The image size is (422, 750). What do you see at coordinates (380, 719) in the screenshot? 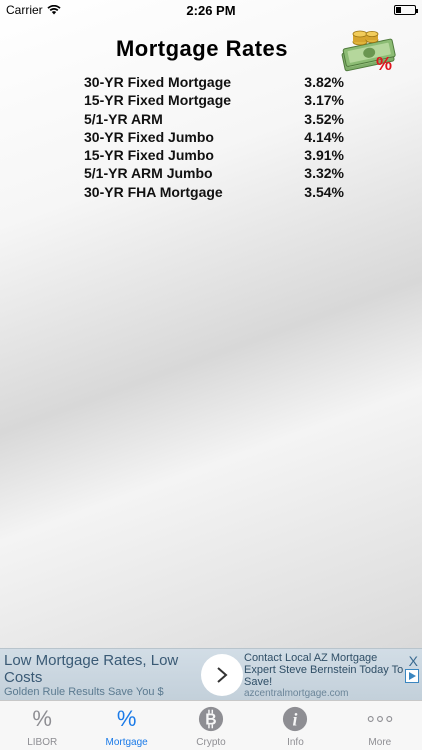
I see `more-icon` at bounding box center [380, 719].